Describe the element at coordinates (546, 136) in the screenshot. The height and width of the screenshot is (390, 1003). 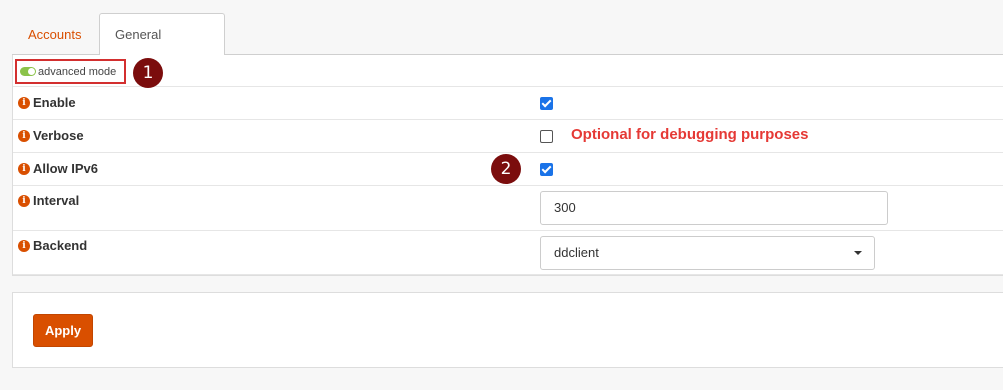
I see `verbose-checkbox` at that location.